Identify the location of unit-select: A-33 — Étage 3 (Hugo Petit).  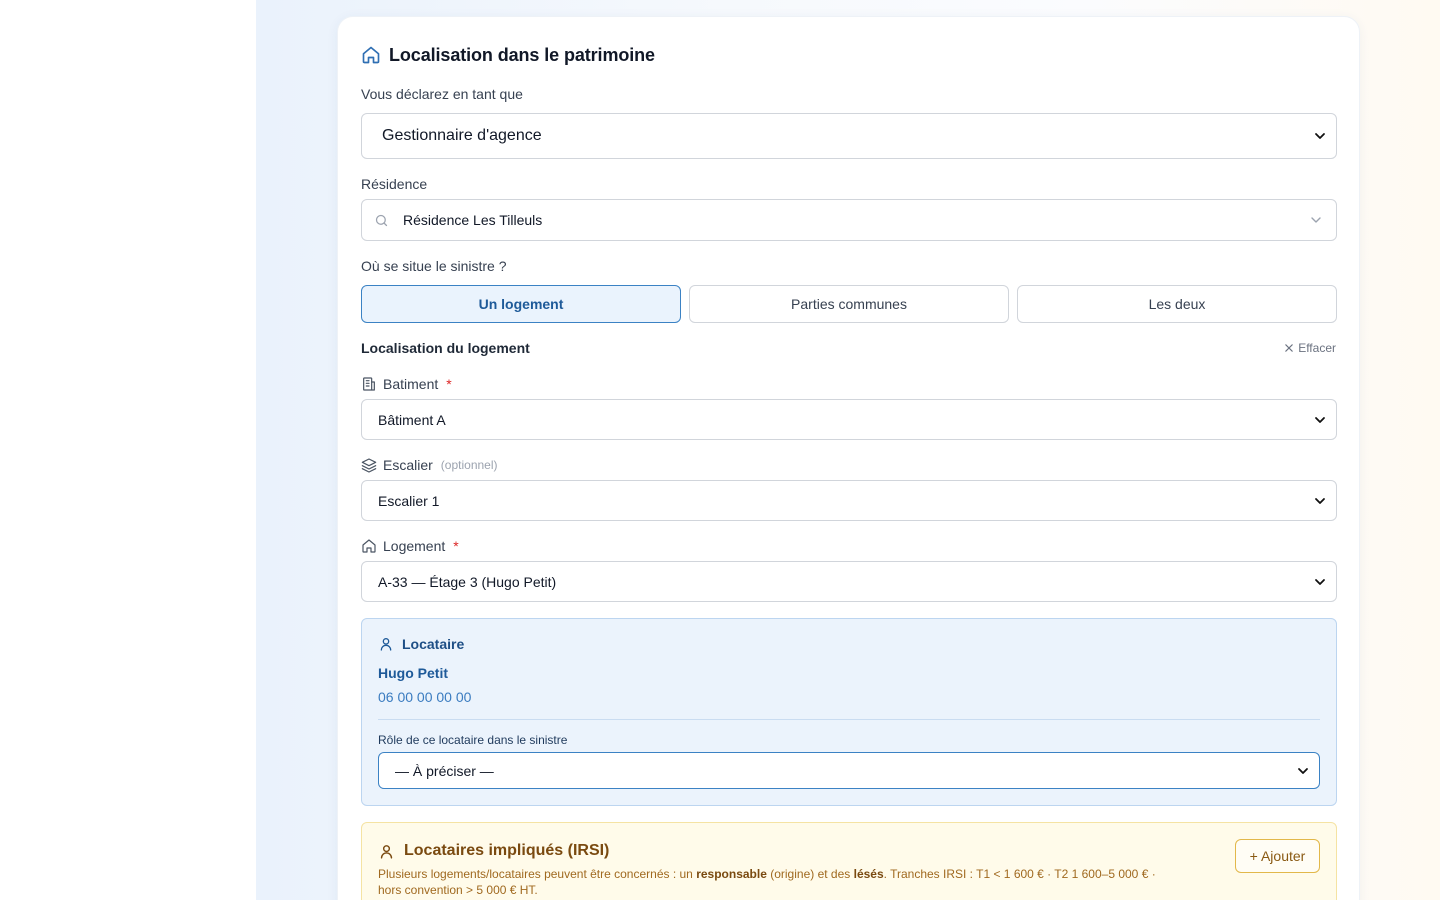
(849, 581).